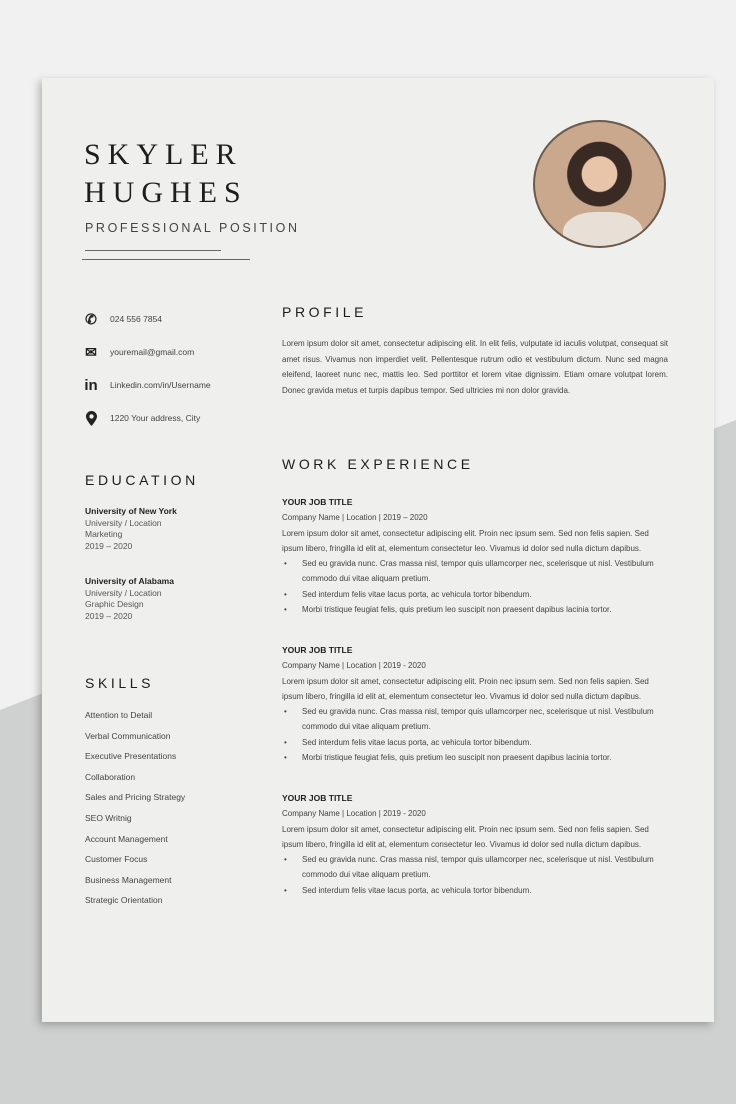 The height and width of the screenshot is (1104, 736). Describe the element at coordinates (91, 418) in the screenshot. I see `location-pin-icon` at that location.